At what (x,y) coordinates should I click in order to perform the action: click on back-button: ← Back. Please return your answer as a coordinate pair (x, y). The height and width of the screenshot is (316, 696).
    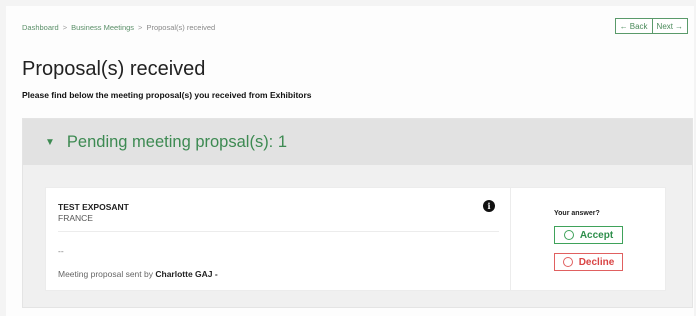
    Looking at the image, I should click on (633, 26).